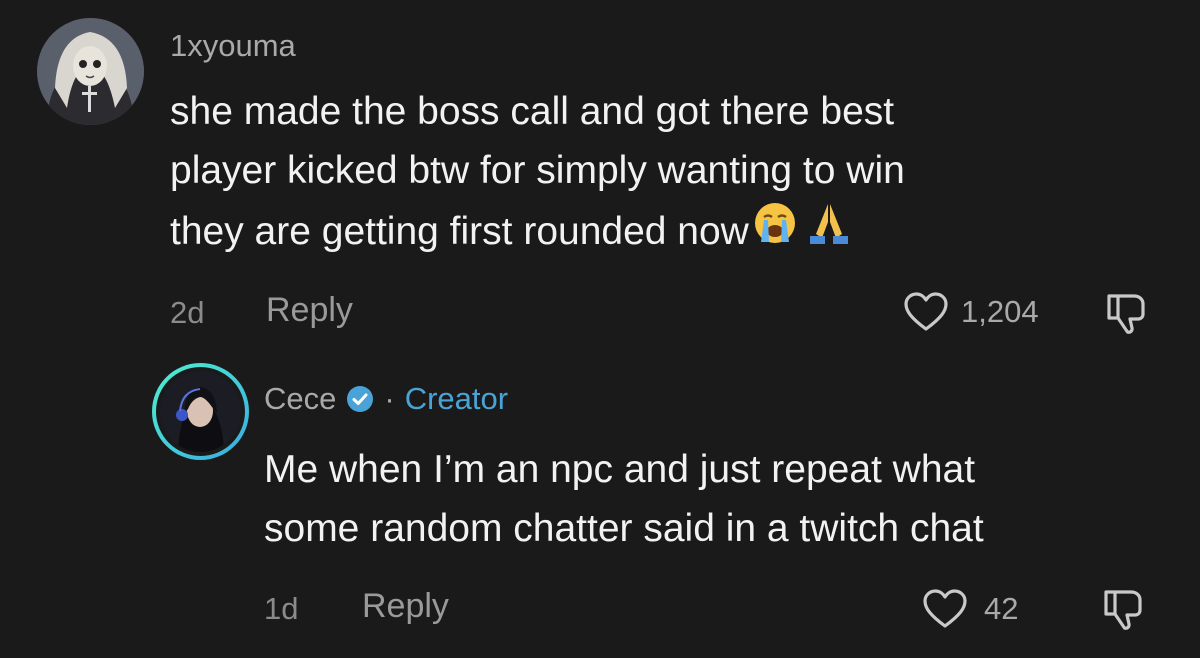  Describe the element at coordinates (1001, 608) in the screenshot. I see `like-count: 42` at that location.